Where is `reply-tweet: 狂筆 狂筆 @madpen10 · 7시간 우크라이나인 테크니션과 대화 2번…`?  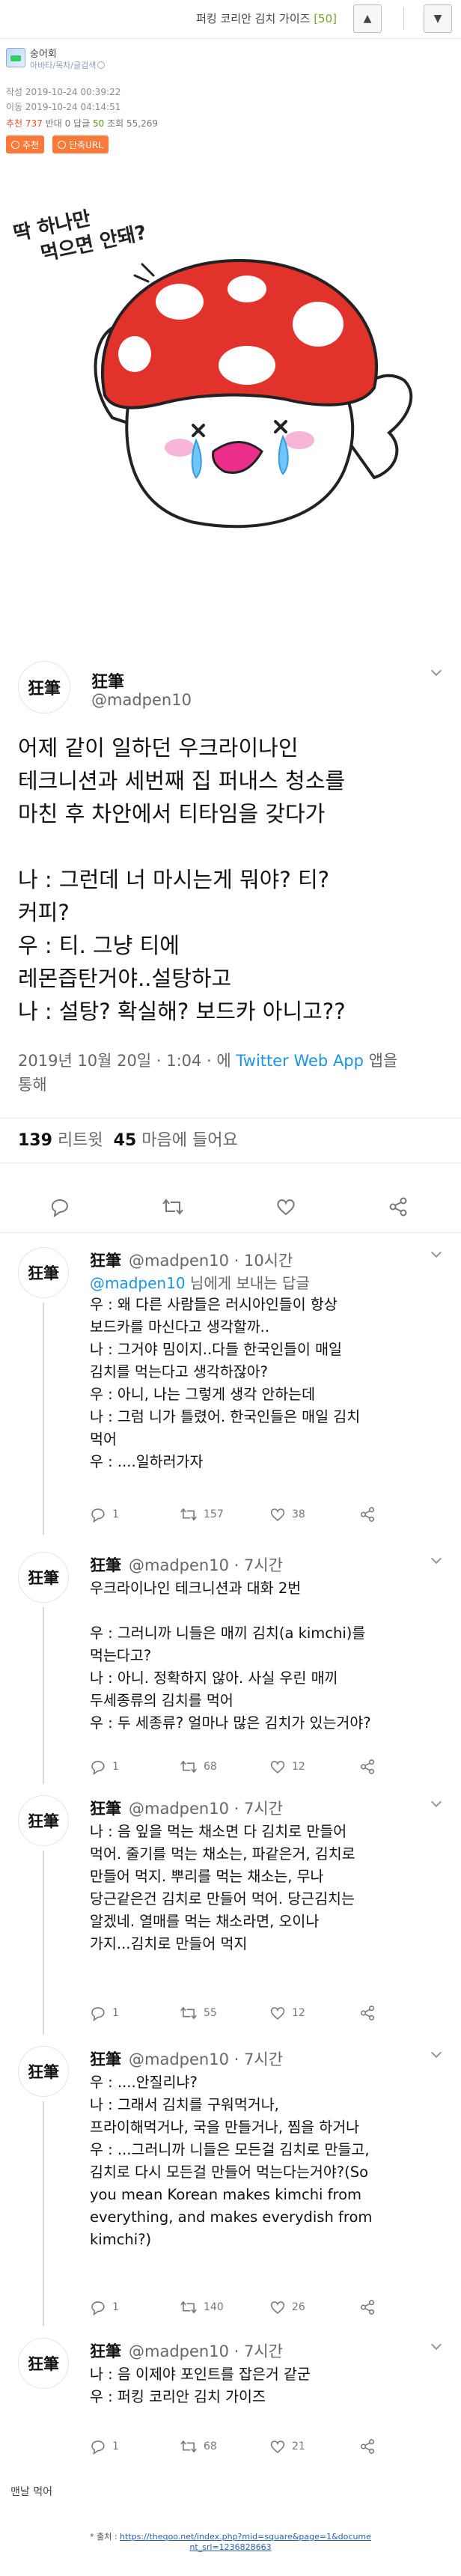 reply-tweet: 狂筆 狂筆 @madpen10 · 7시간 우크라이나인 테크니션과 대화 2번… is located at coordinates (230, 1665).